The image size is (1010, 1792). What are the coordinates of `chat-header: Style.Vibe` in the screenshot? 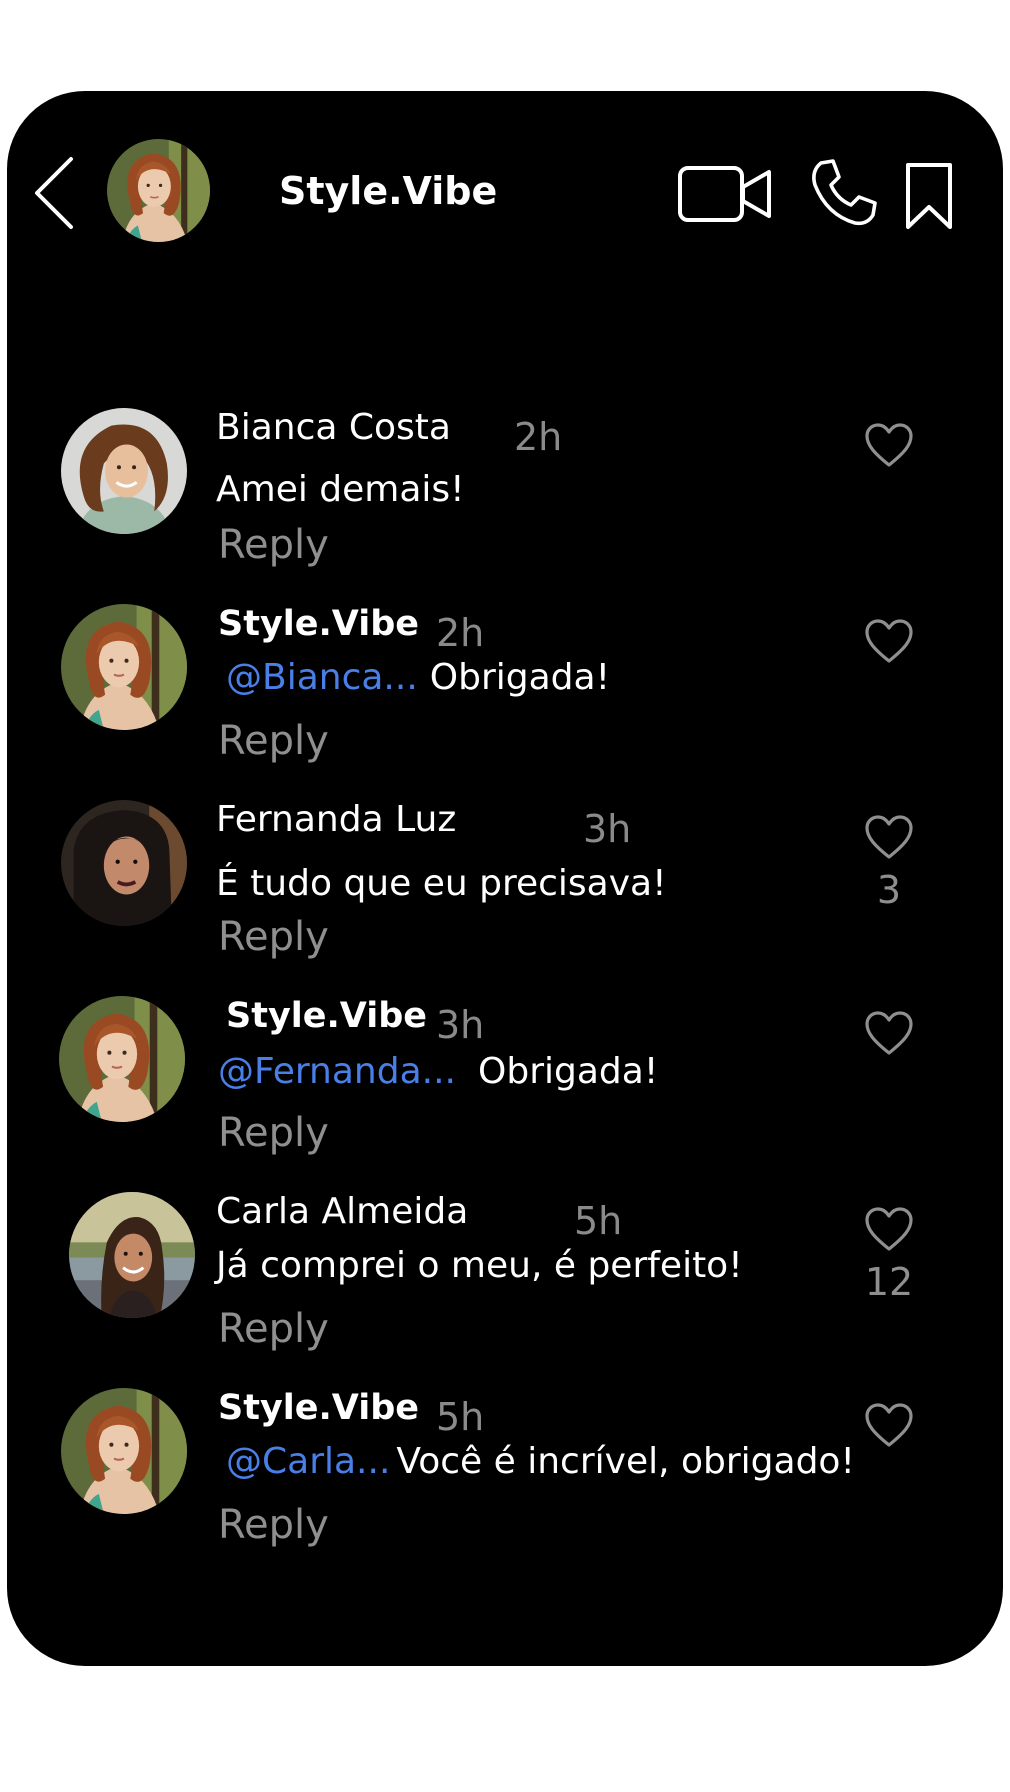 It's located at (505, 191).